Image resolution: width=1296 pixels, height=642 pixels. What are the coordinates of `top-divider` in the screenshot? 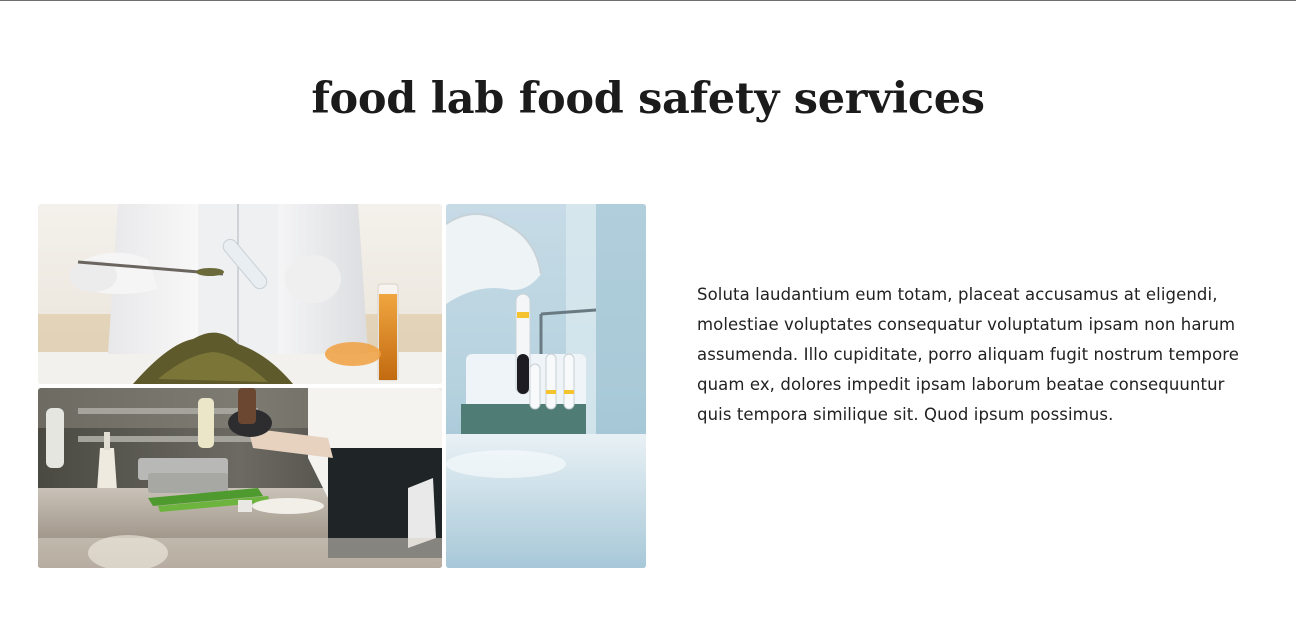 It's located at (648, 0).